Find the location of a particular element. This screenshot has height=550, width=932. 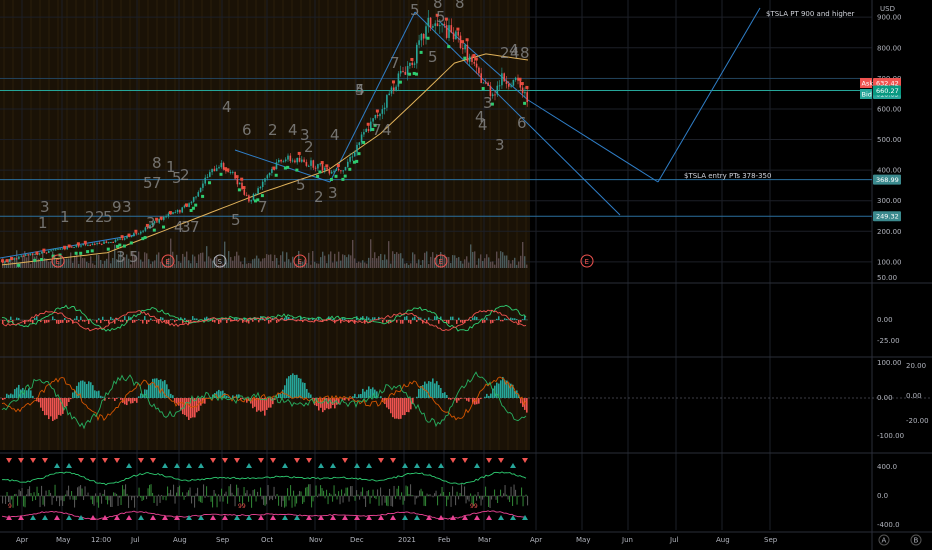

price-tick: 600.00 is located at coordinates (889, 109).